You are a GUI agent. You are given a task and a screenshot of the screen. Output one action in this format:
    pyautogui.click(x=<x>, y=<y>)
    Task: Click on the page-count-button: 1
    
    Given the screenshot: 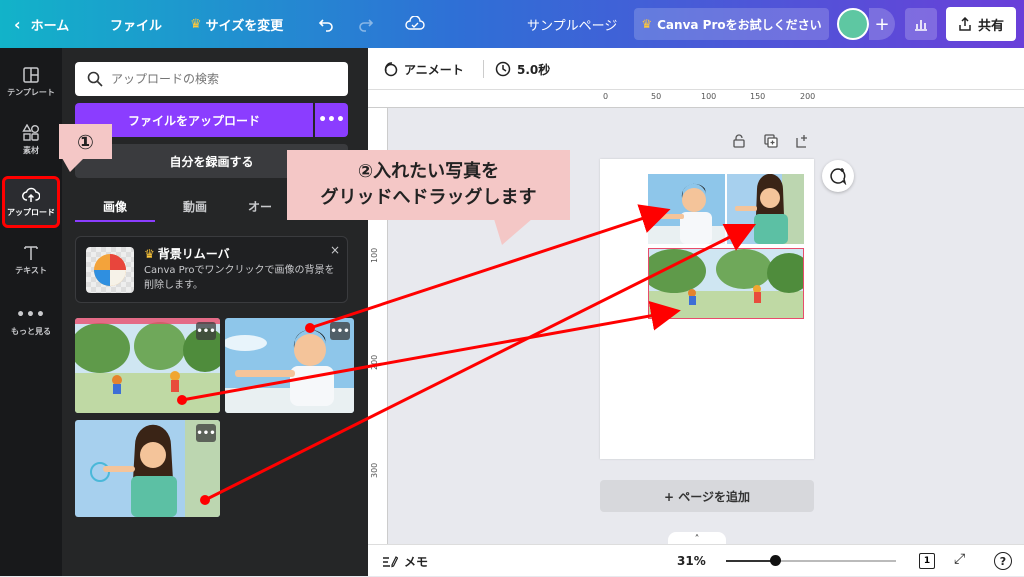 What is the action you would take?
    pyautogui.click(x=927, y=561)
    